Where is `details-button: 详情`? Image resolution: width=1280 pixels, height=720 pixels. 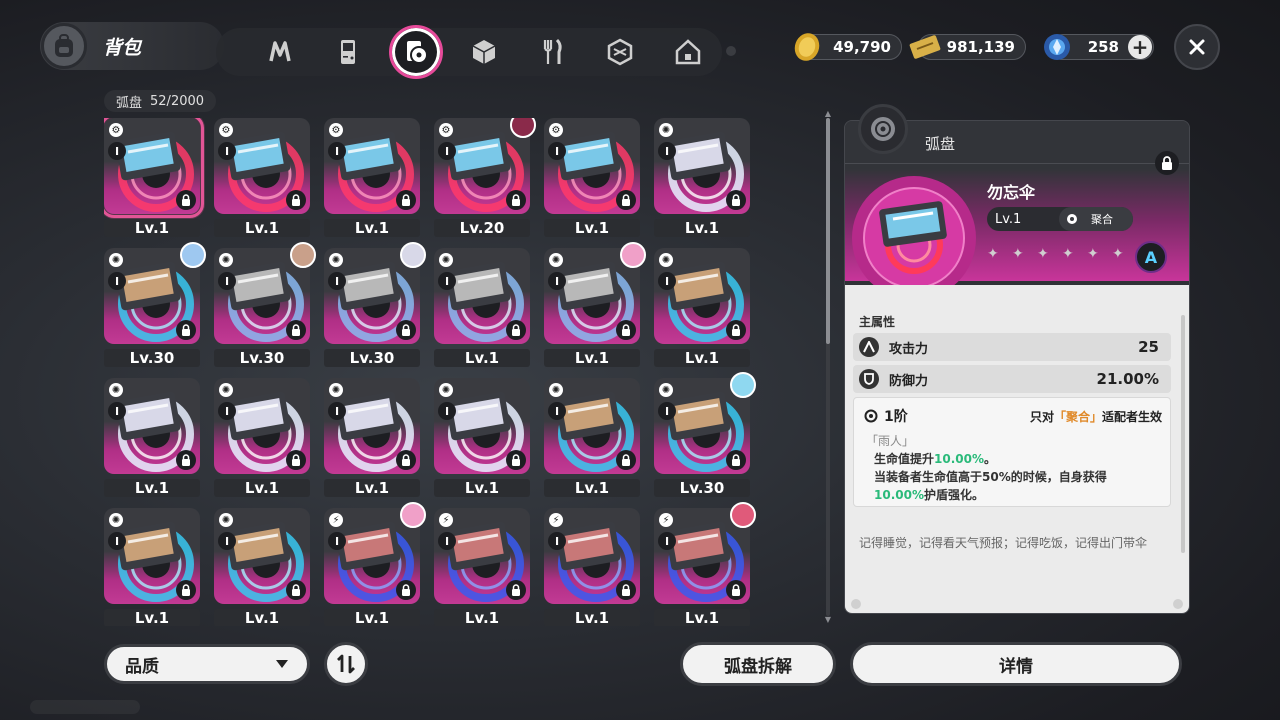
details-button: 详情 is located at coordinates (1016, 664).